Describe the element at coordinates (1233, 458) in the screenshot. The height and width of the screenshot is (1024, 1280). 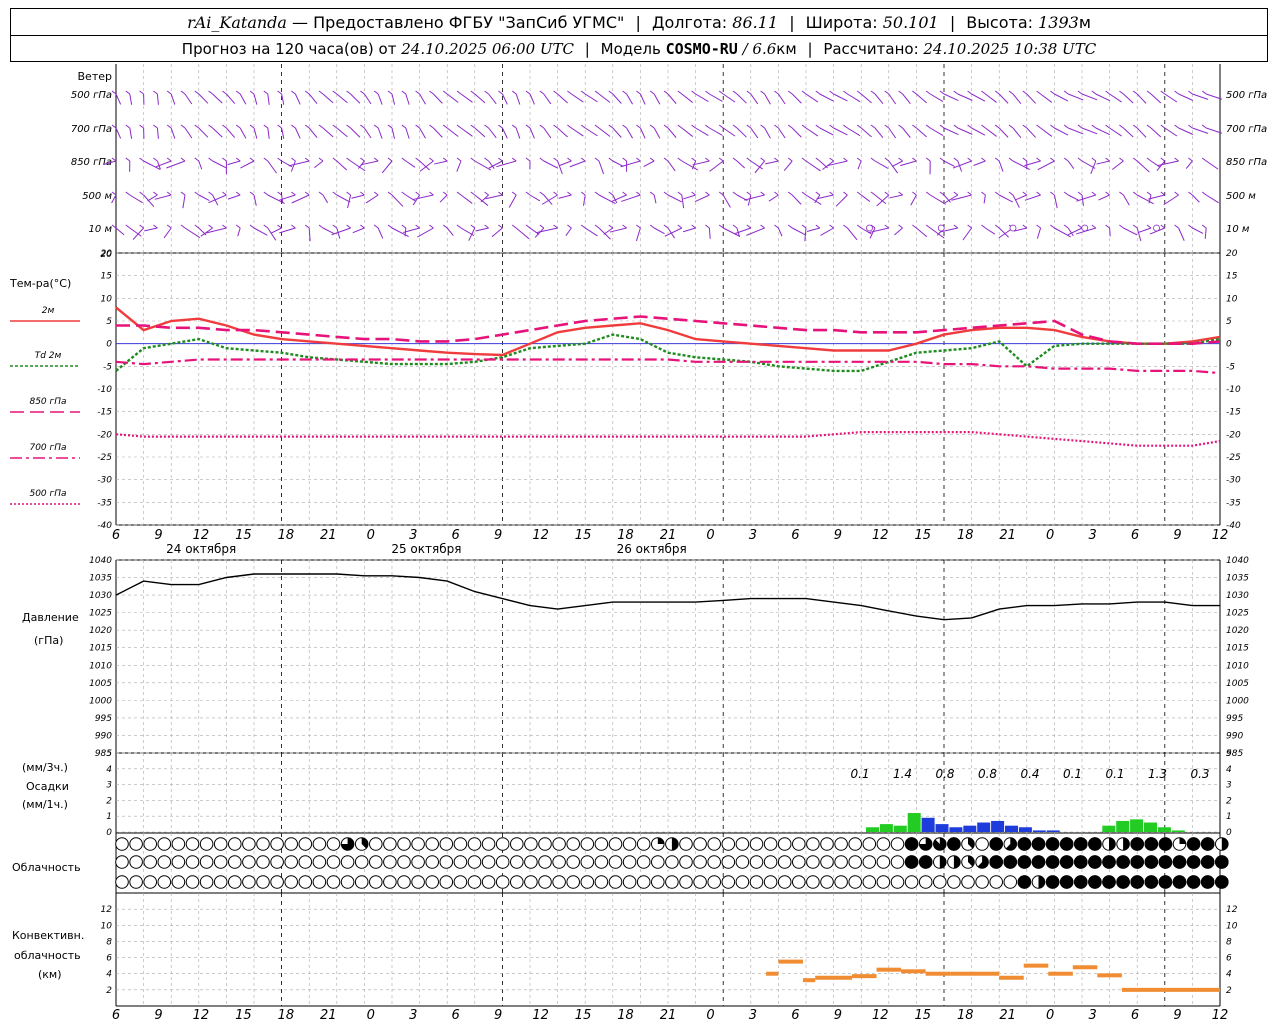
I see `ytick-label-right: -25` at that location.